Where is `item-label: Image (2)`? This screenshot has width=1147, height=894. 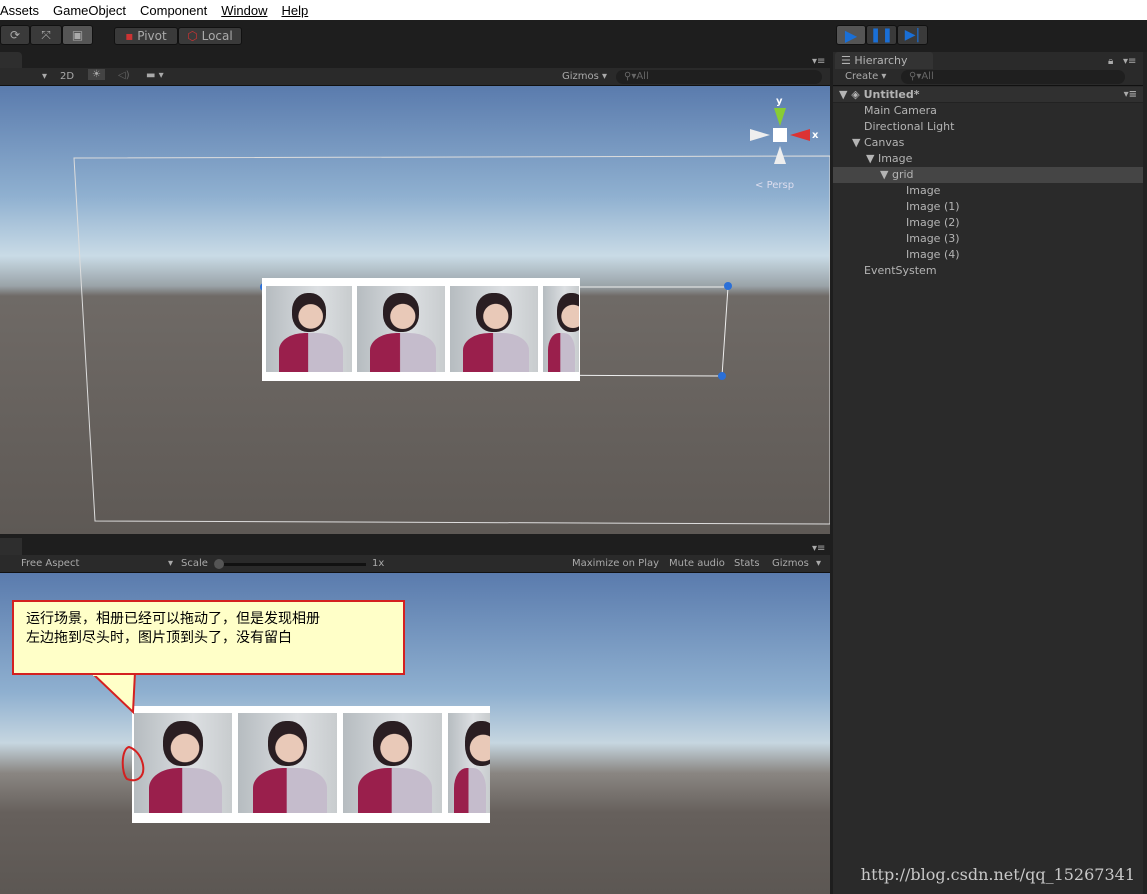
item-label: Image (2) is located at coordinates (933, 222).